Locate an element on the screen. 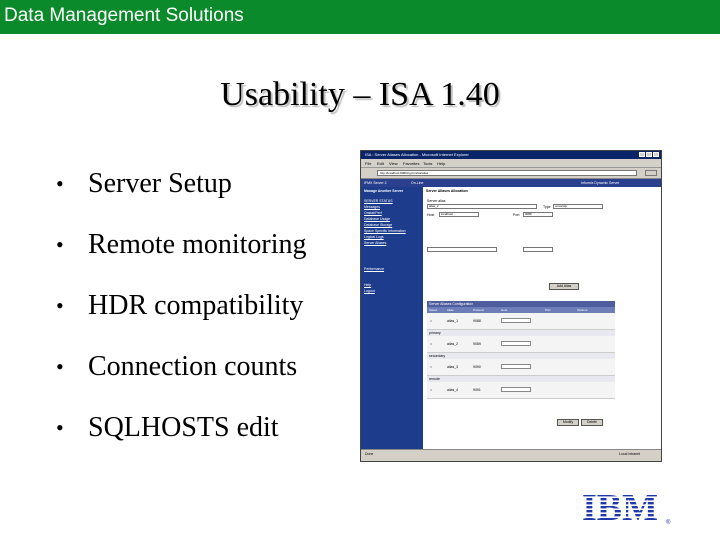 Image resolution: width=720 pixels, height=540 pixels. row-alias: alias_2 is located at coordinates (453, 344).